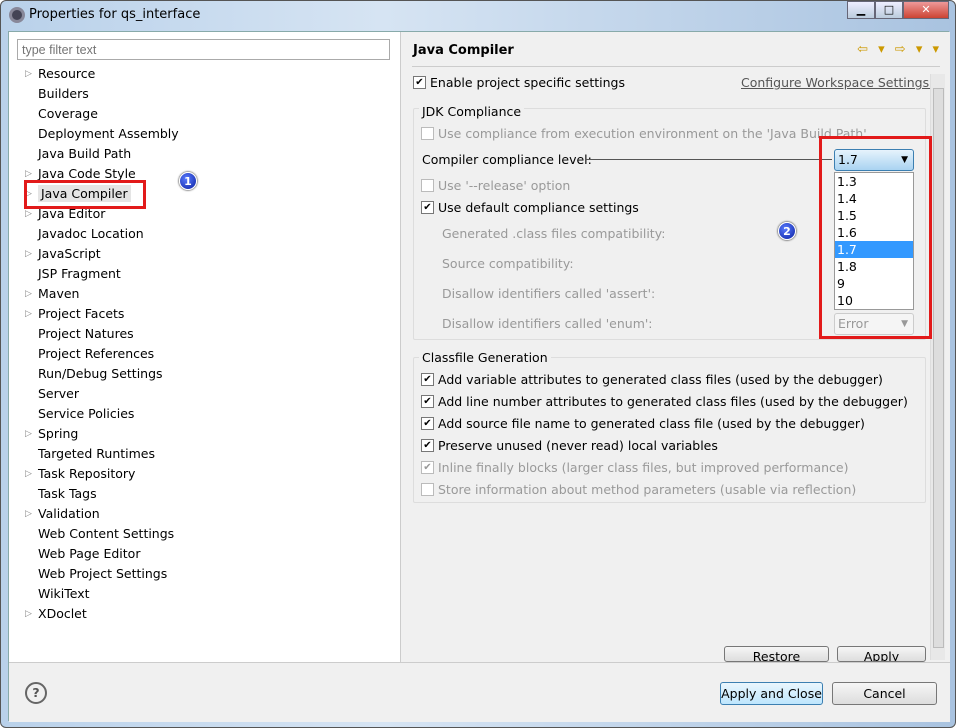 This screenshot has width=956, height=728. I want to click on tree-item: Project References, so click(96, 354).